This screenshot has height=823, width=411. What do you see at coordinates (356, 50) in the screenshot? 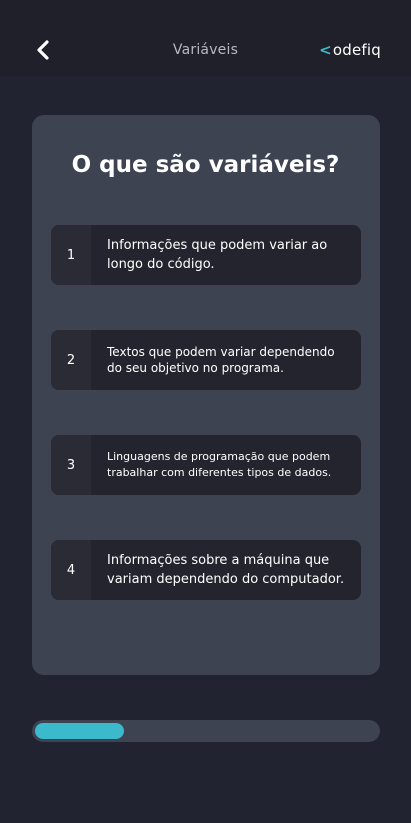
I see `logo-text: odefiq` at bounding box center [356, 50].